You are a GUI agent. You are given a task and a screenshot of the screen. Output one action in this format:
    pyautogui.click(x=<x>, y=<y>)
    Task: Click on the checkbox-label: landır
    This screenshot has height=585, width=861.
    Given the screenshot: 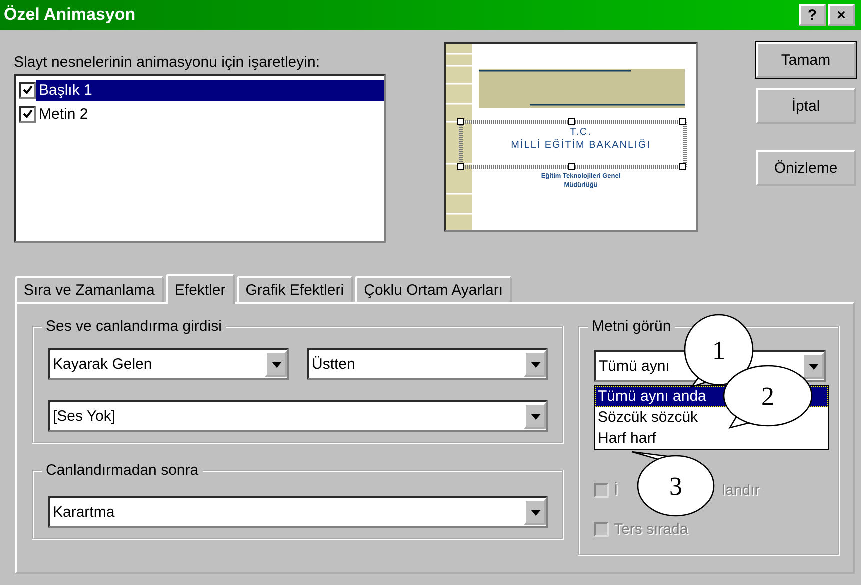 What is the action you would take?
    pyautogui.click(x=741, y=490)
    